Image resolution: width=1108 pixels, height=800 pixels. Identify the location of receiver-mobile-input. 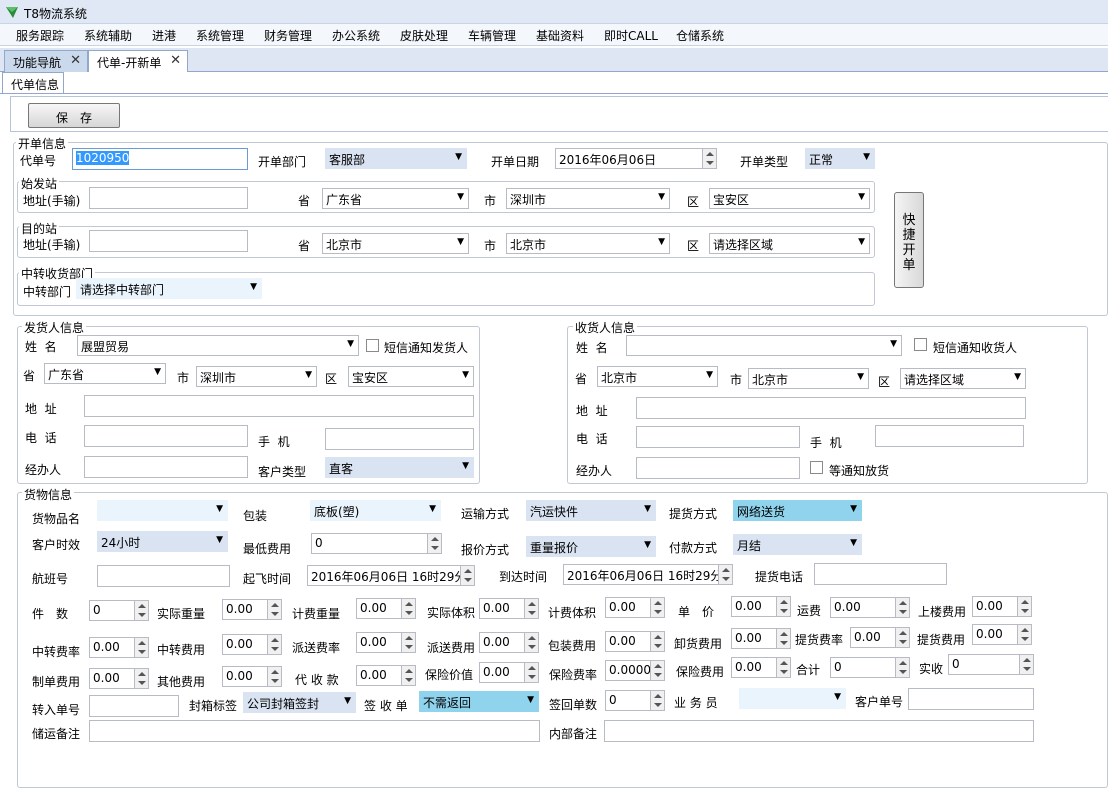
(949, 436).